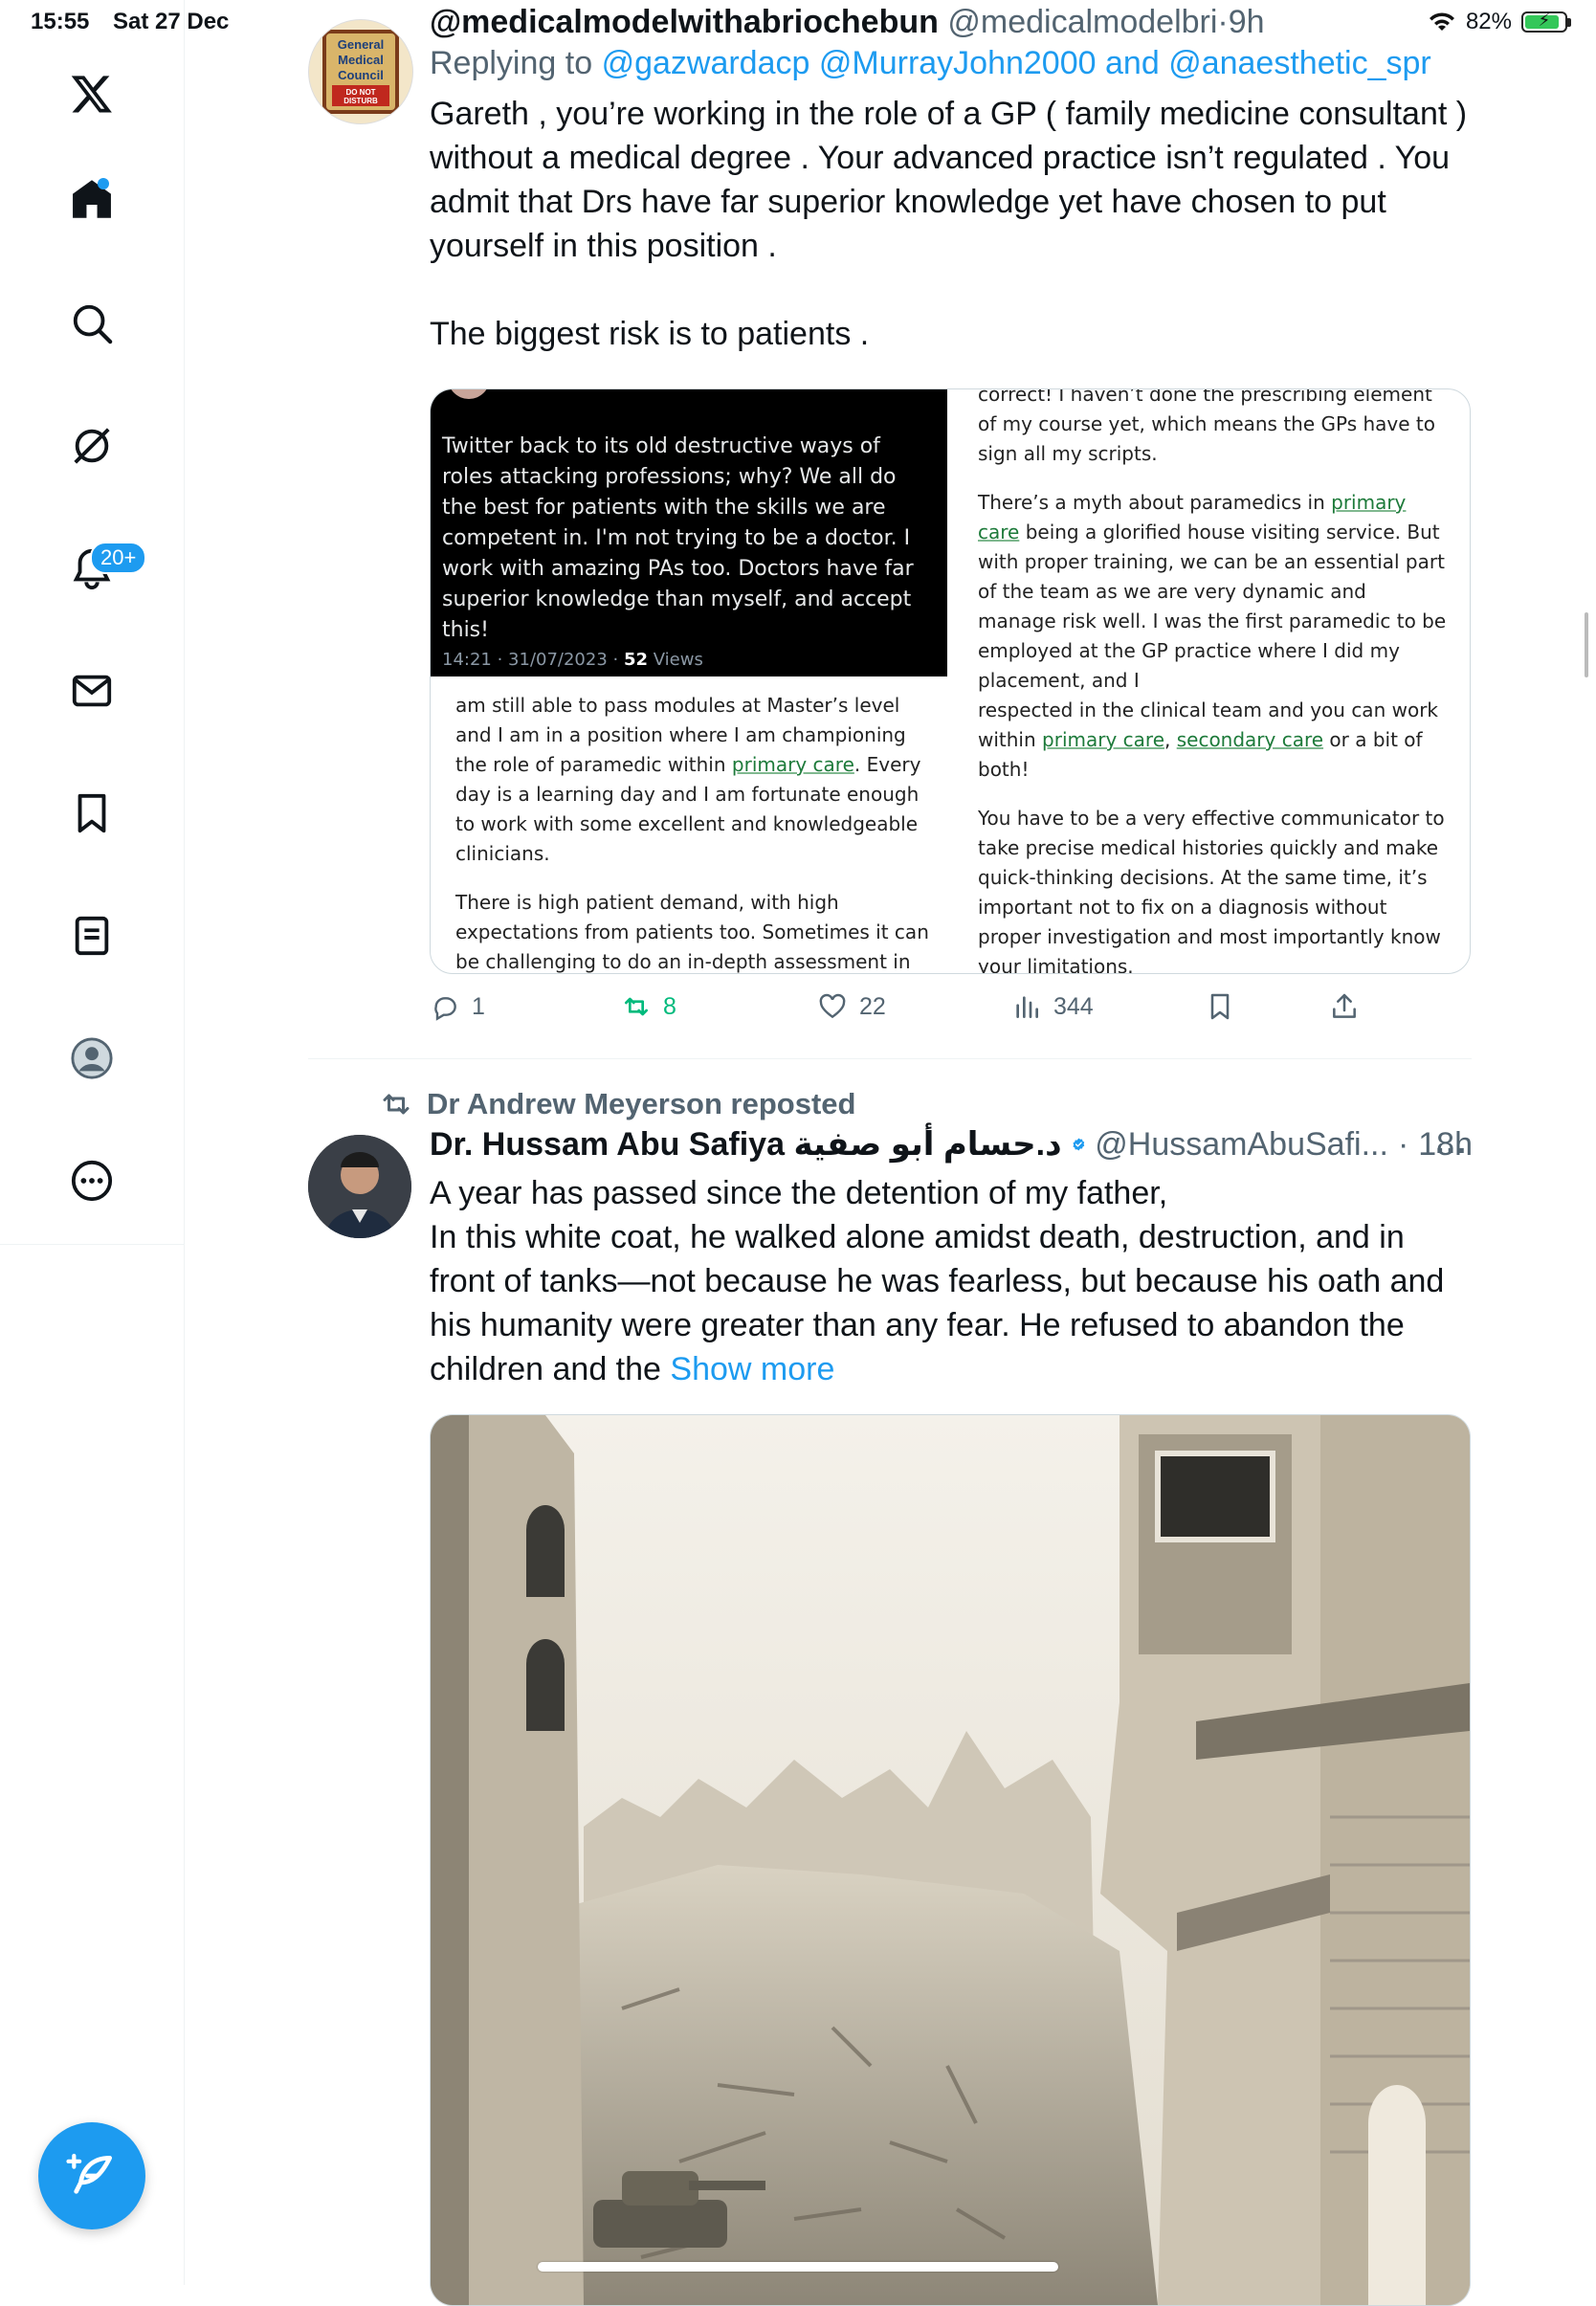 Image resolution: width=1596 pixels, height=2306 pixels. Describe the element at coordinates (1027, 1007) in the screenshot. I see `views-bar-chart-icon` at that location.